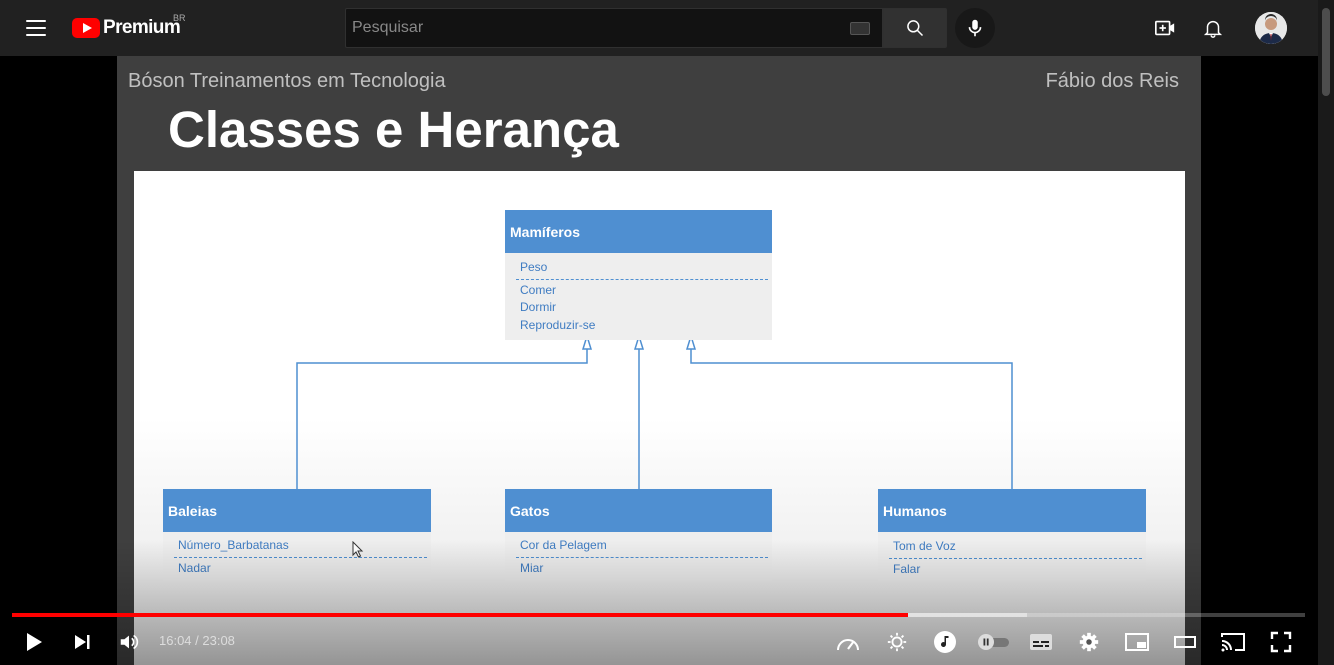  I want to click on fullscreen-icon, so click(1281, 642).